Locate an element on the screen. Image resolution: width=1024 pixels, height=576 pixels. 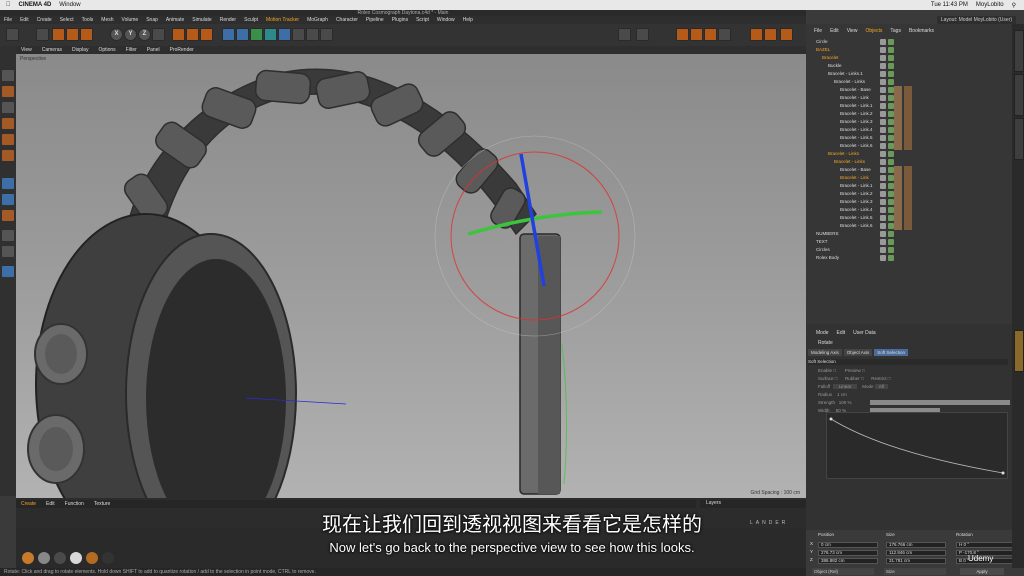
menu-plugins: Plugins is located at coordinates (400, 20).